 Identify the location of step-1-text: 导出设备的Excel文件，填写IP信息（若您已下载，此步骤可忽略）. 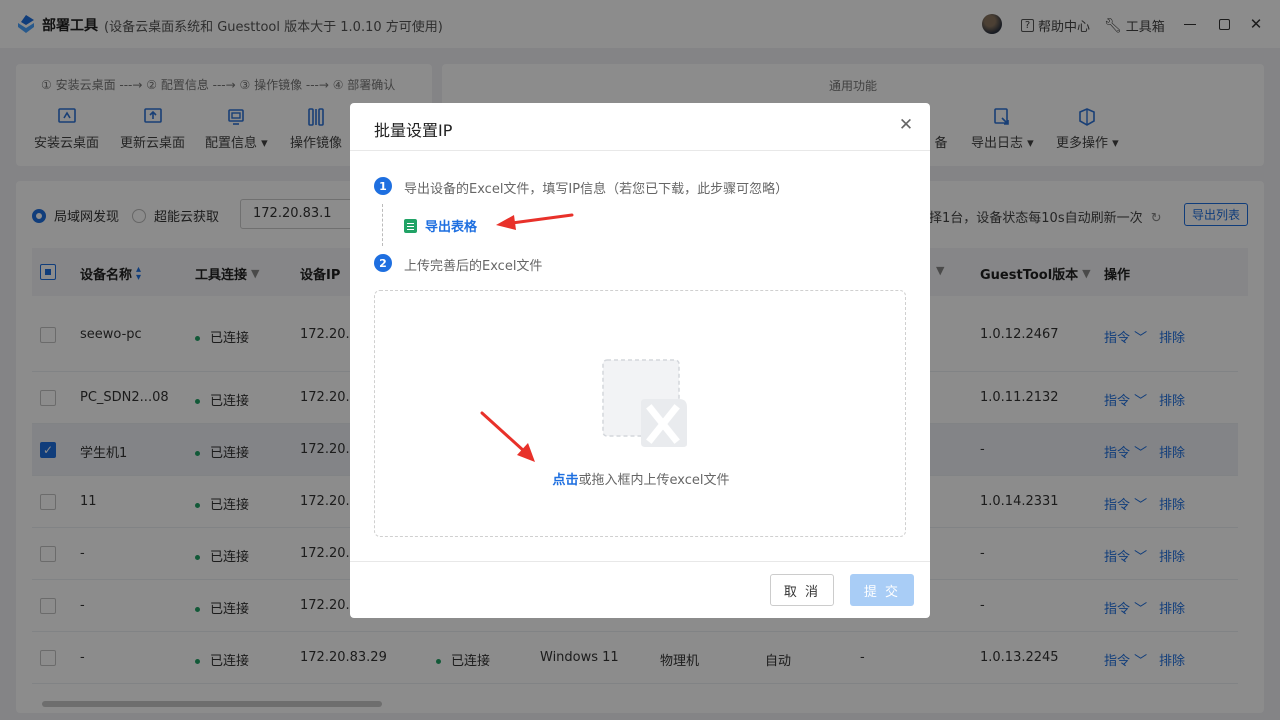
(596, 189).